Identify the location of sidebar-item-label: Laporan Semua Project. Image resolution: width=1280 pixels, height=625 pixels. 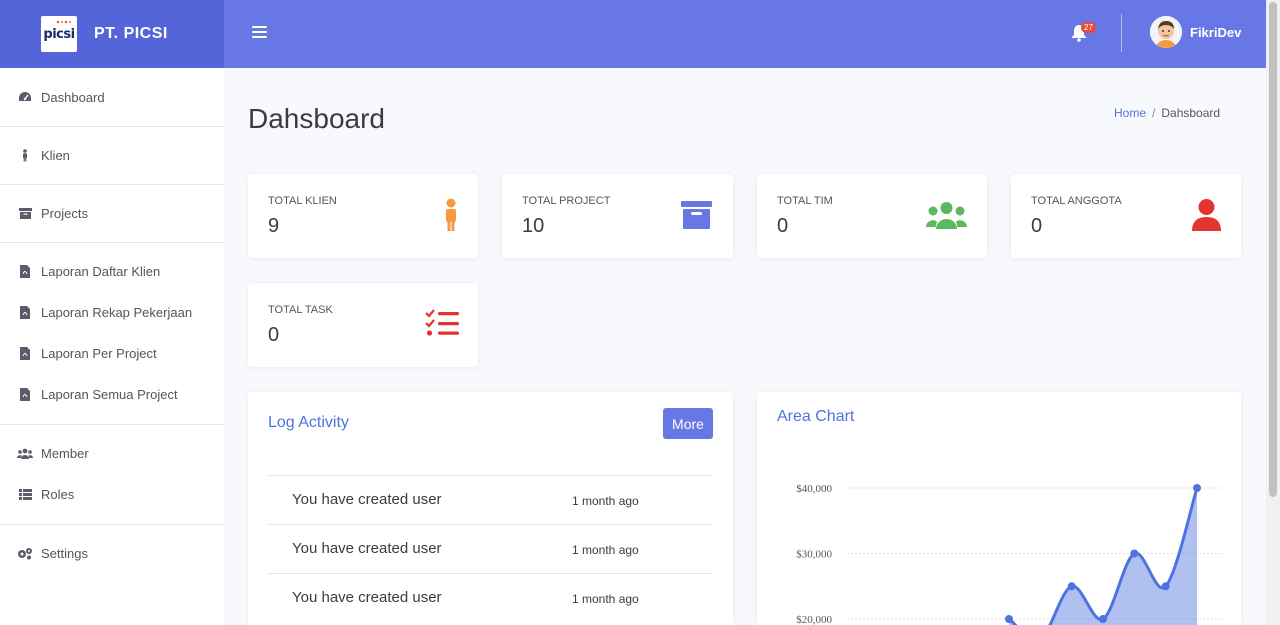
(109, 394).